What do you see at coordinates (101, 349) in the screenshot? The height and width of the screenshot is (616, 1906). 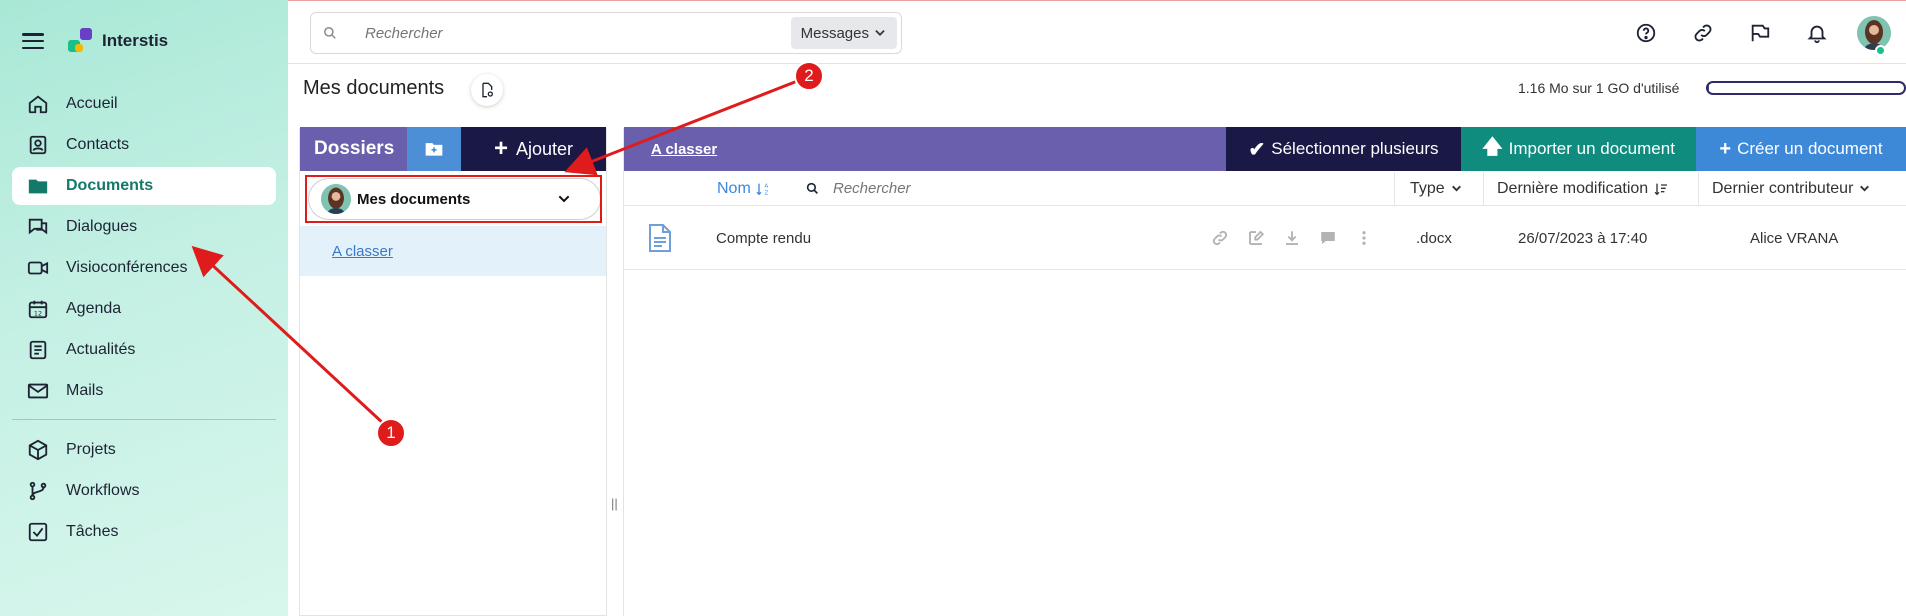 I see `sidebar-item-label: Actualités` at bounding box center [101, 349].